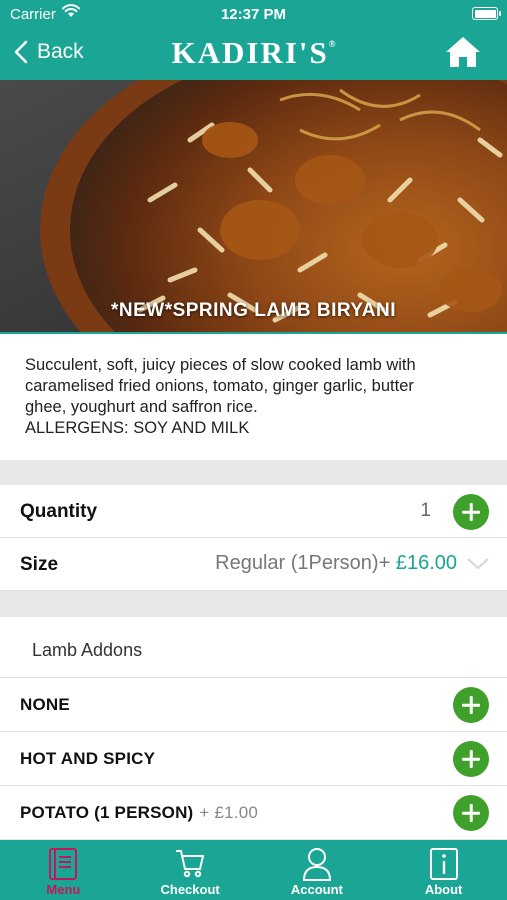 Image resolution: width=507 pixels, height=900 pixels. What do you see at coordinates (141, 407) in the screenshot?
I see `description-line: ghee, youghurt and saffron rice.` at bounding box center [141, 407].